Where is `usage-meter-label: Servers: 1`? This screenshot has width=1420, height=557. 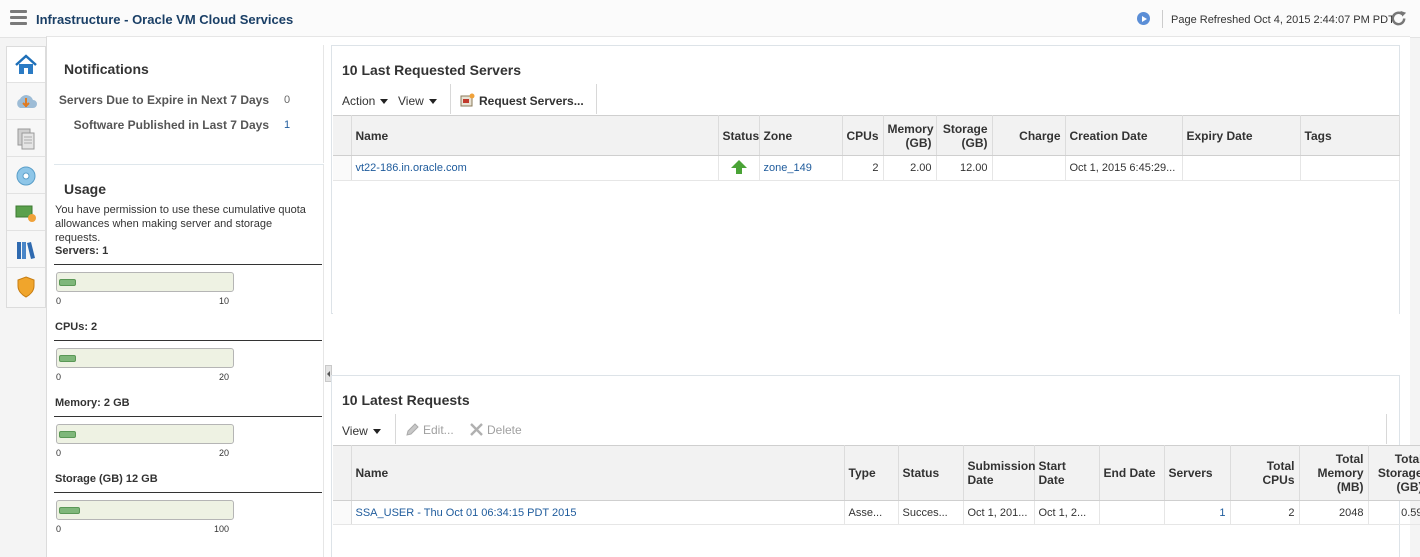
usage-meter-label: Servers: 1 is located at coordinates (82, 251).